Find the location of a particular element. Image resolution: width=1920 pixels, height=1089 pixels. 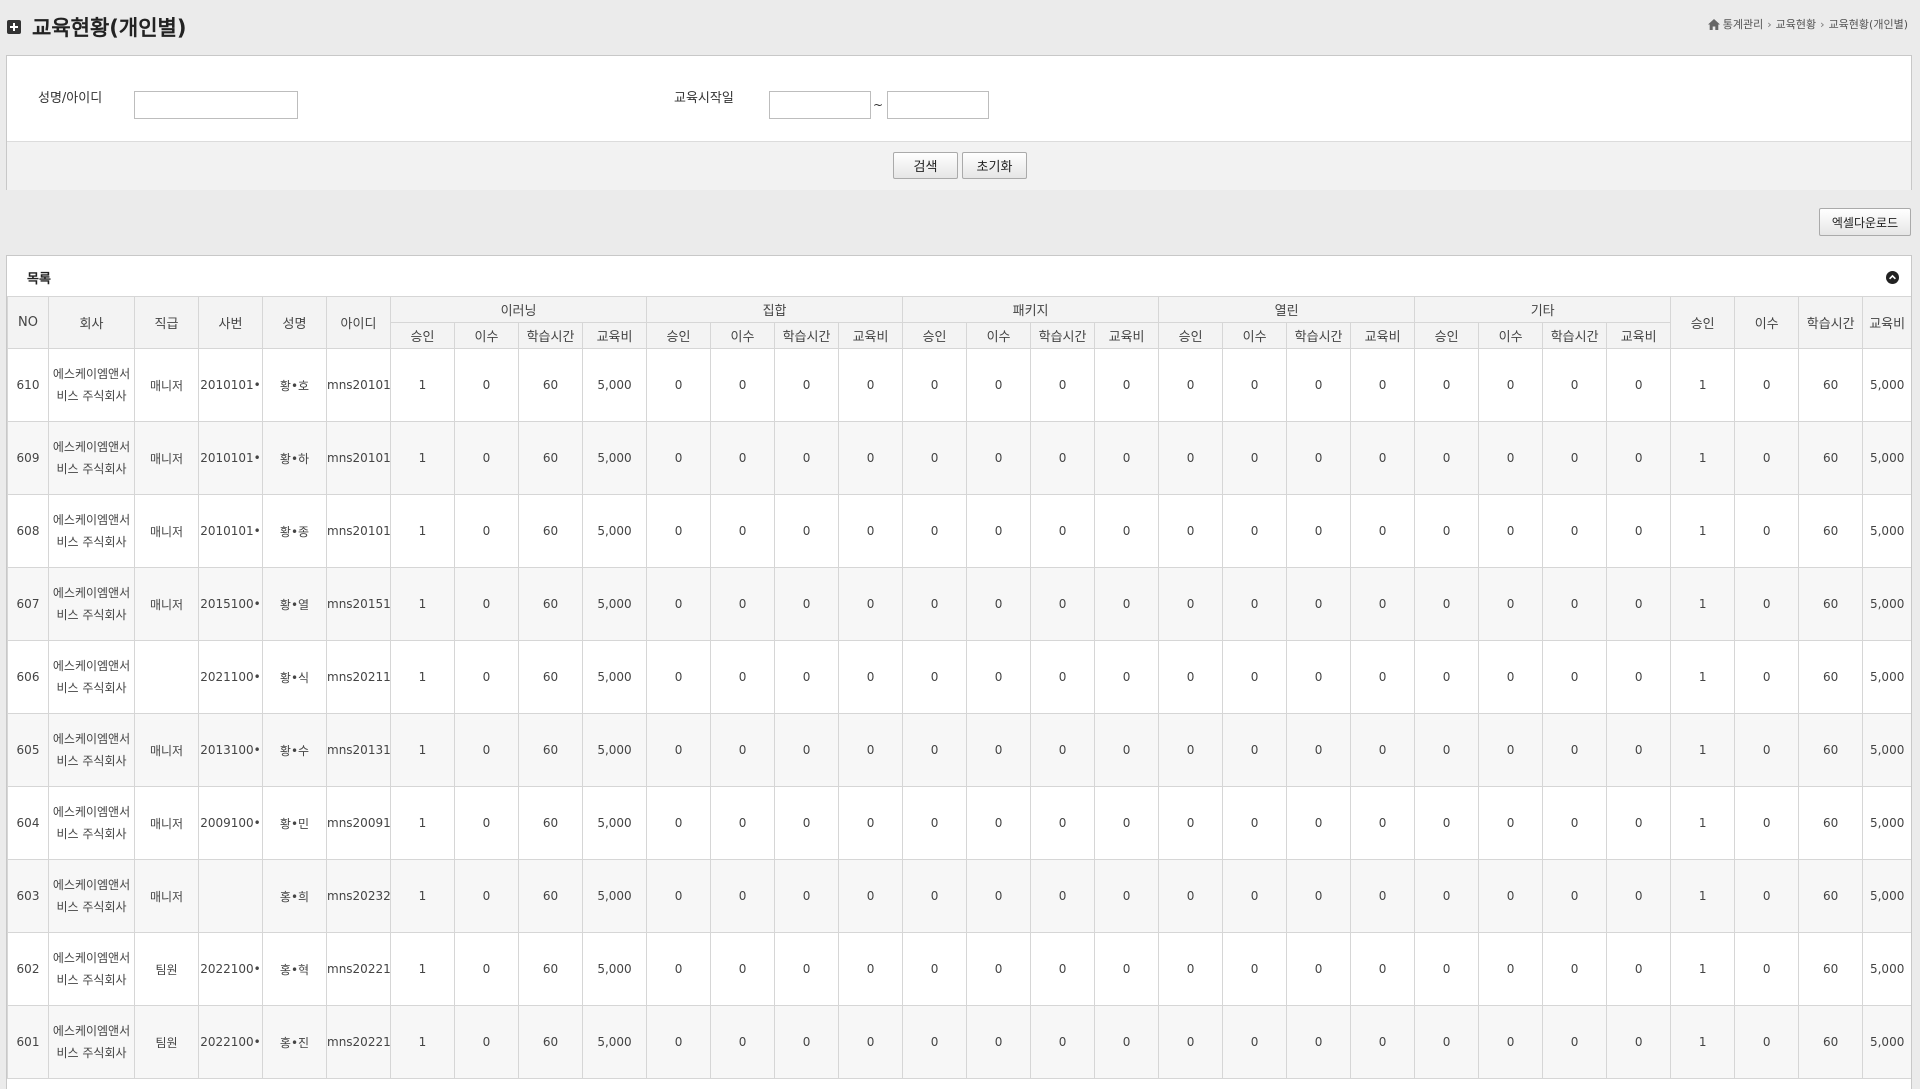

reset-button: 초기화 is located at coordinates (994, 165).